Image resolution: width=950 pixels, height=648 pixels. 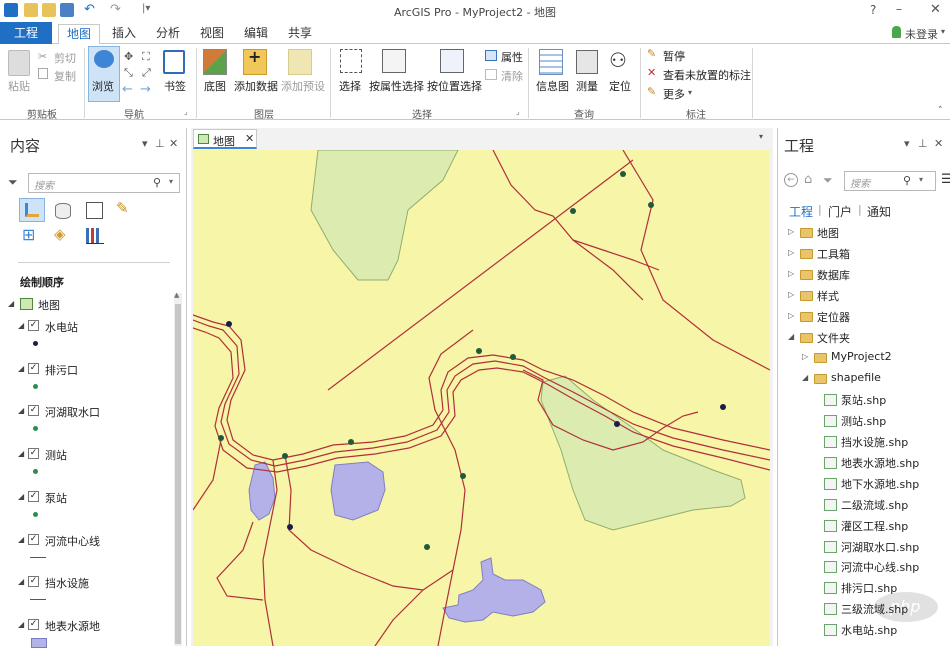 What do you see at coordinates (651, 91) in the screenshot?
I see `more-icon: ✎` at bounding box center [651, 91].